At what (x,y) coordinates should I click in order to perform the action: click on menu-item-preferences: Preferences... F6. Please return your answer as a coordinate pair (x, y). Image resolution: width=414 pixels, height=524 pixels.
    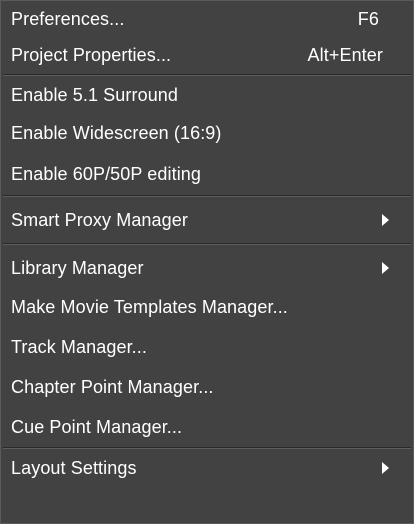
    Looking at the image, I should click on (207, 19).